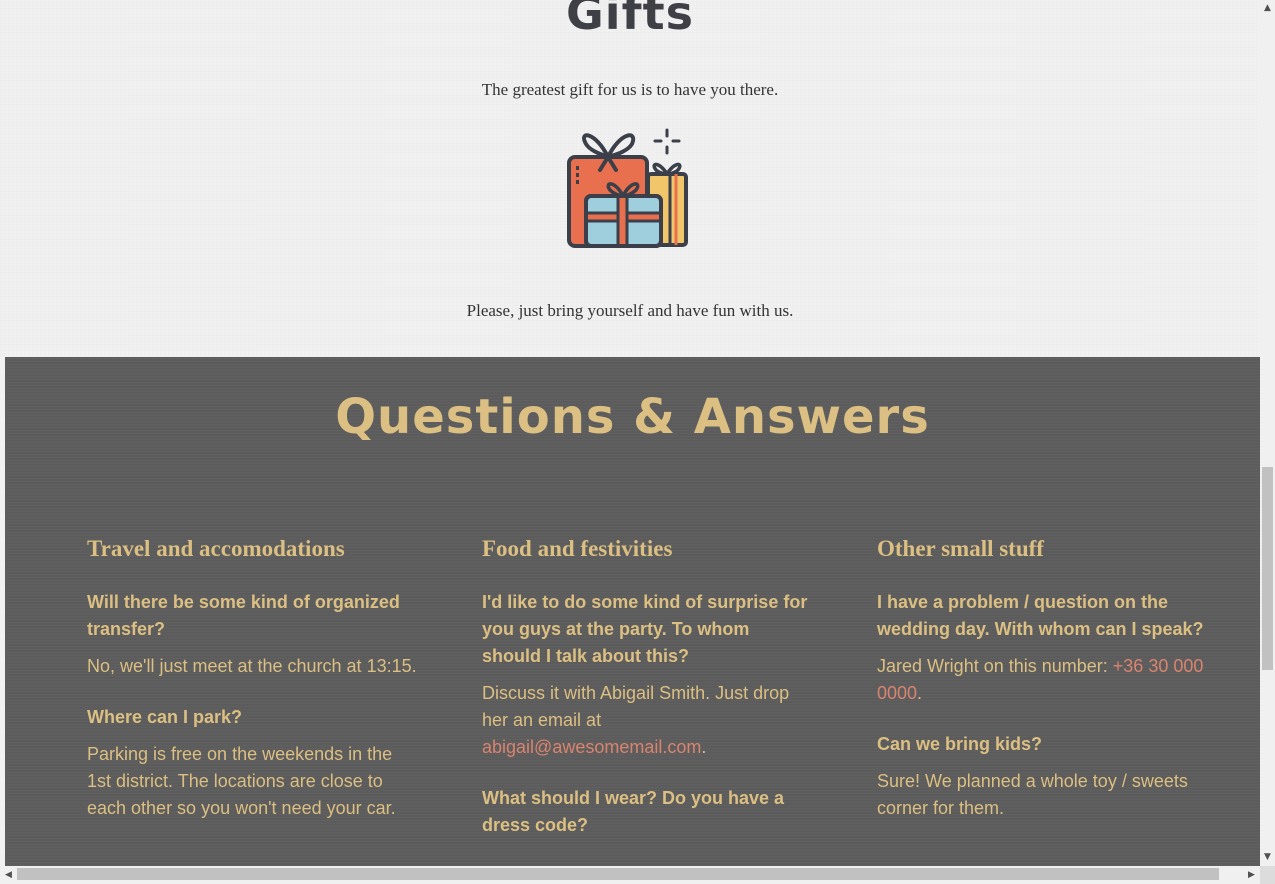  What do you see at coordinates (8, 875) in the screenshot?
I see `arrow-left-icon: ◀` at bounding box center [8, 875].